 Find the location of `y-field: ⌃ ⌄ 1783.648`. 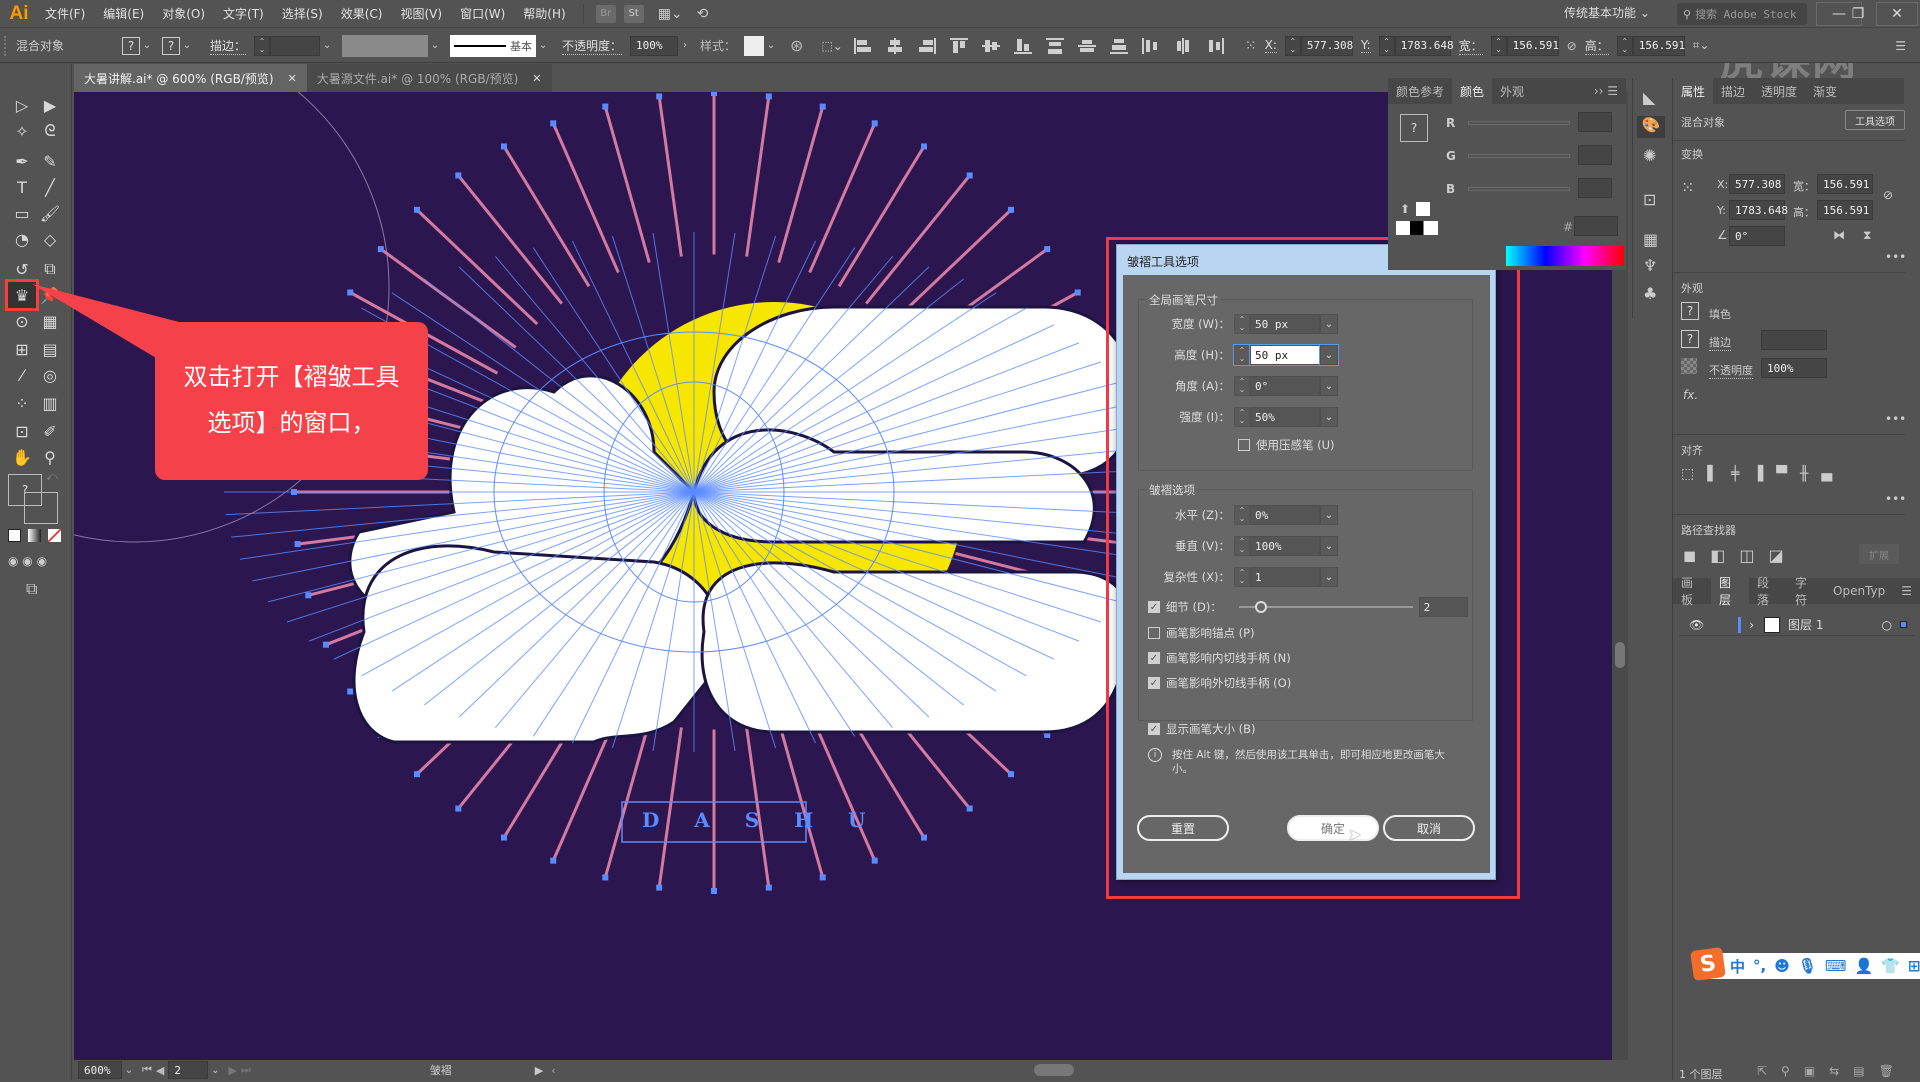

y-field: ⌃ ⌄ 1783.648 is located at coordinates (1416, 45).